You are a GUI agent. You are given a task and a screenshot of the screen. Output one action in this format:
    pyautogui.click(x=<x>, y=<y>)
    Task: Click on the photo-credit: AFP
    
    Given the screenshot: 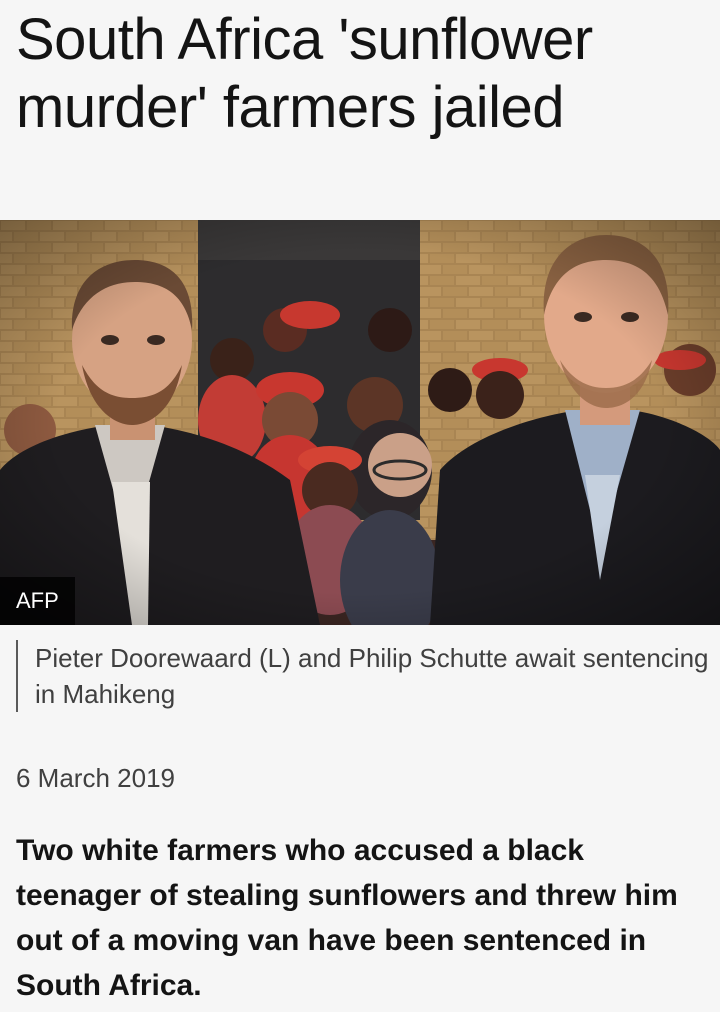 What is the action you would take?
    pyautogui.click(x=37, y=601)
    